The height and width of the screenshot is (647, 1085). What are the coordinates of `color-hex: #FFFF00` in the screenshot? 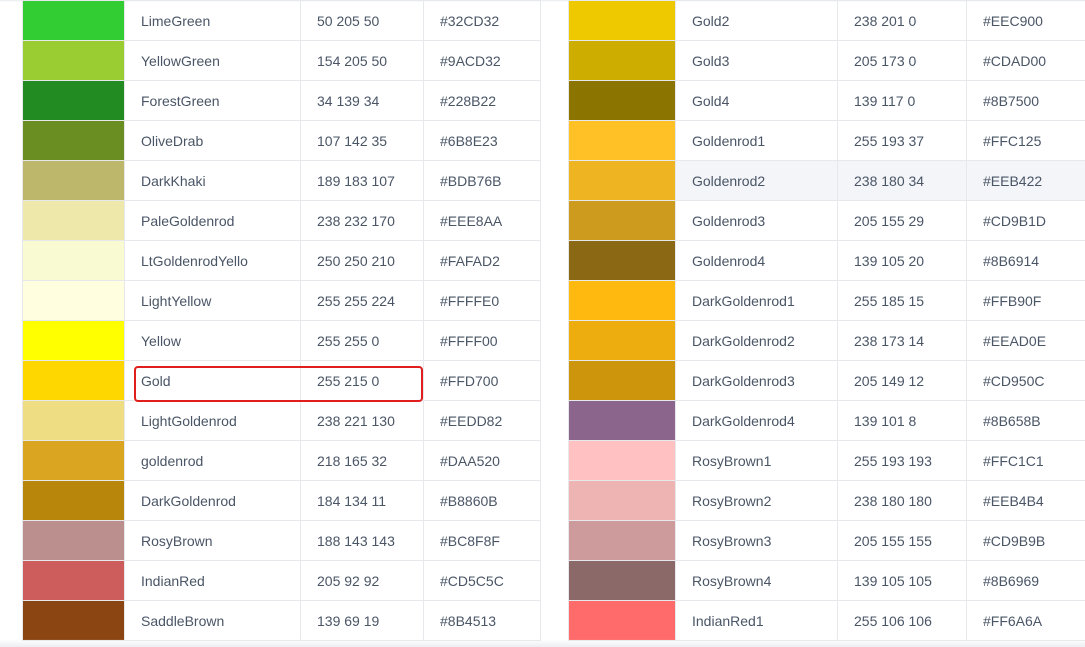 It's located at (482, 340).